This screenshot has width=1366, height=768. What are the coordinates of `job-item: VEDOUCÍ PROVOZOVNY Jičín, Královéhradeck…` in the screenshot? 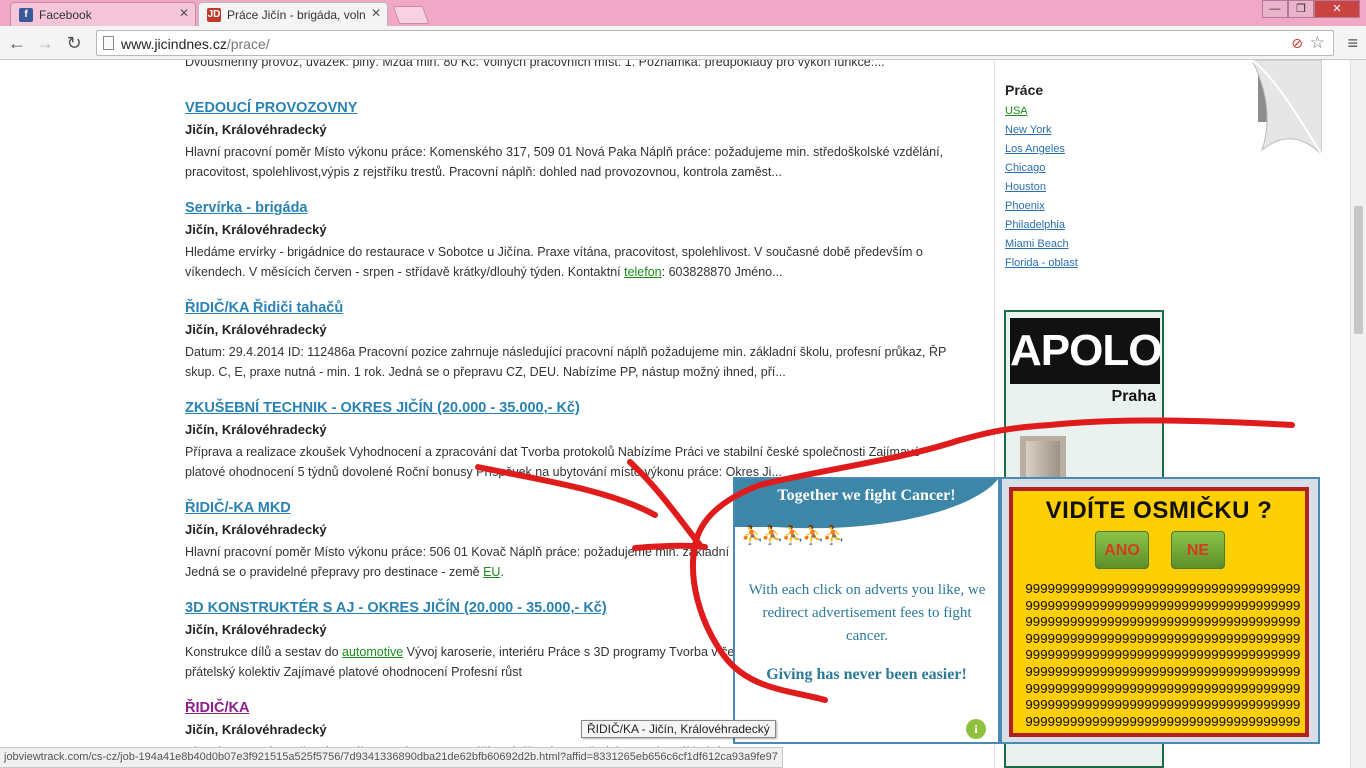 It's located at (575, 125).